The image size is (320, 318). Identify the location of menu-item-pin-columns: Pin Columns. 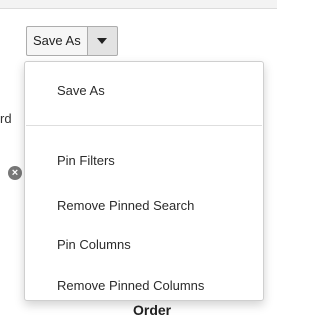
(94, 244).